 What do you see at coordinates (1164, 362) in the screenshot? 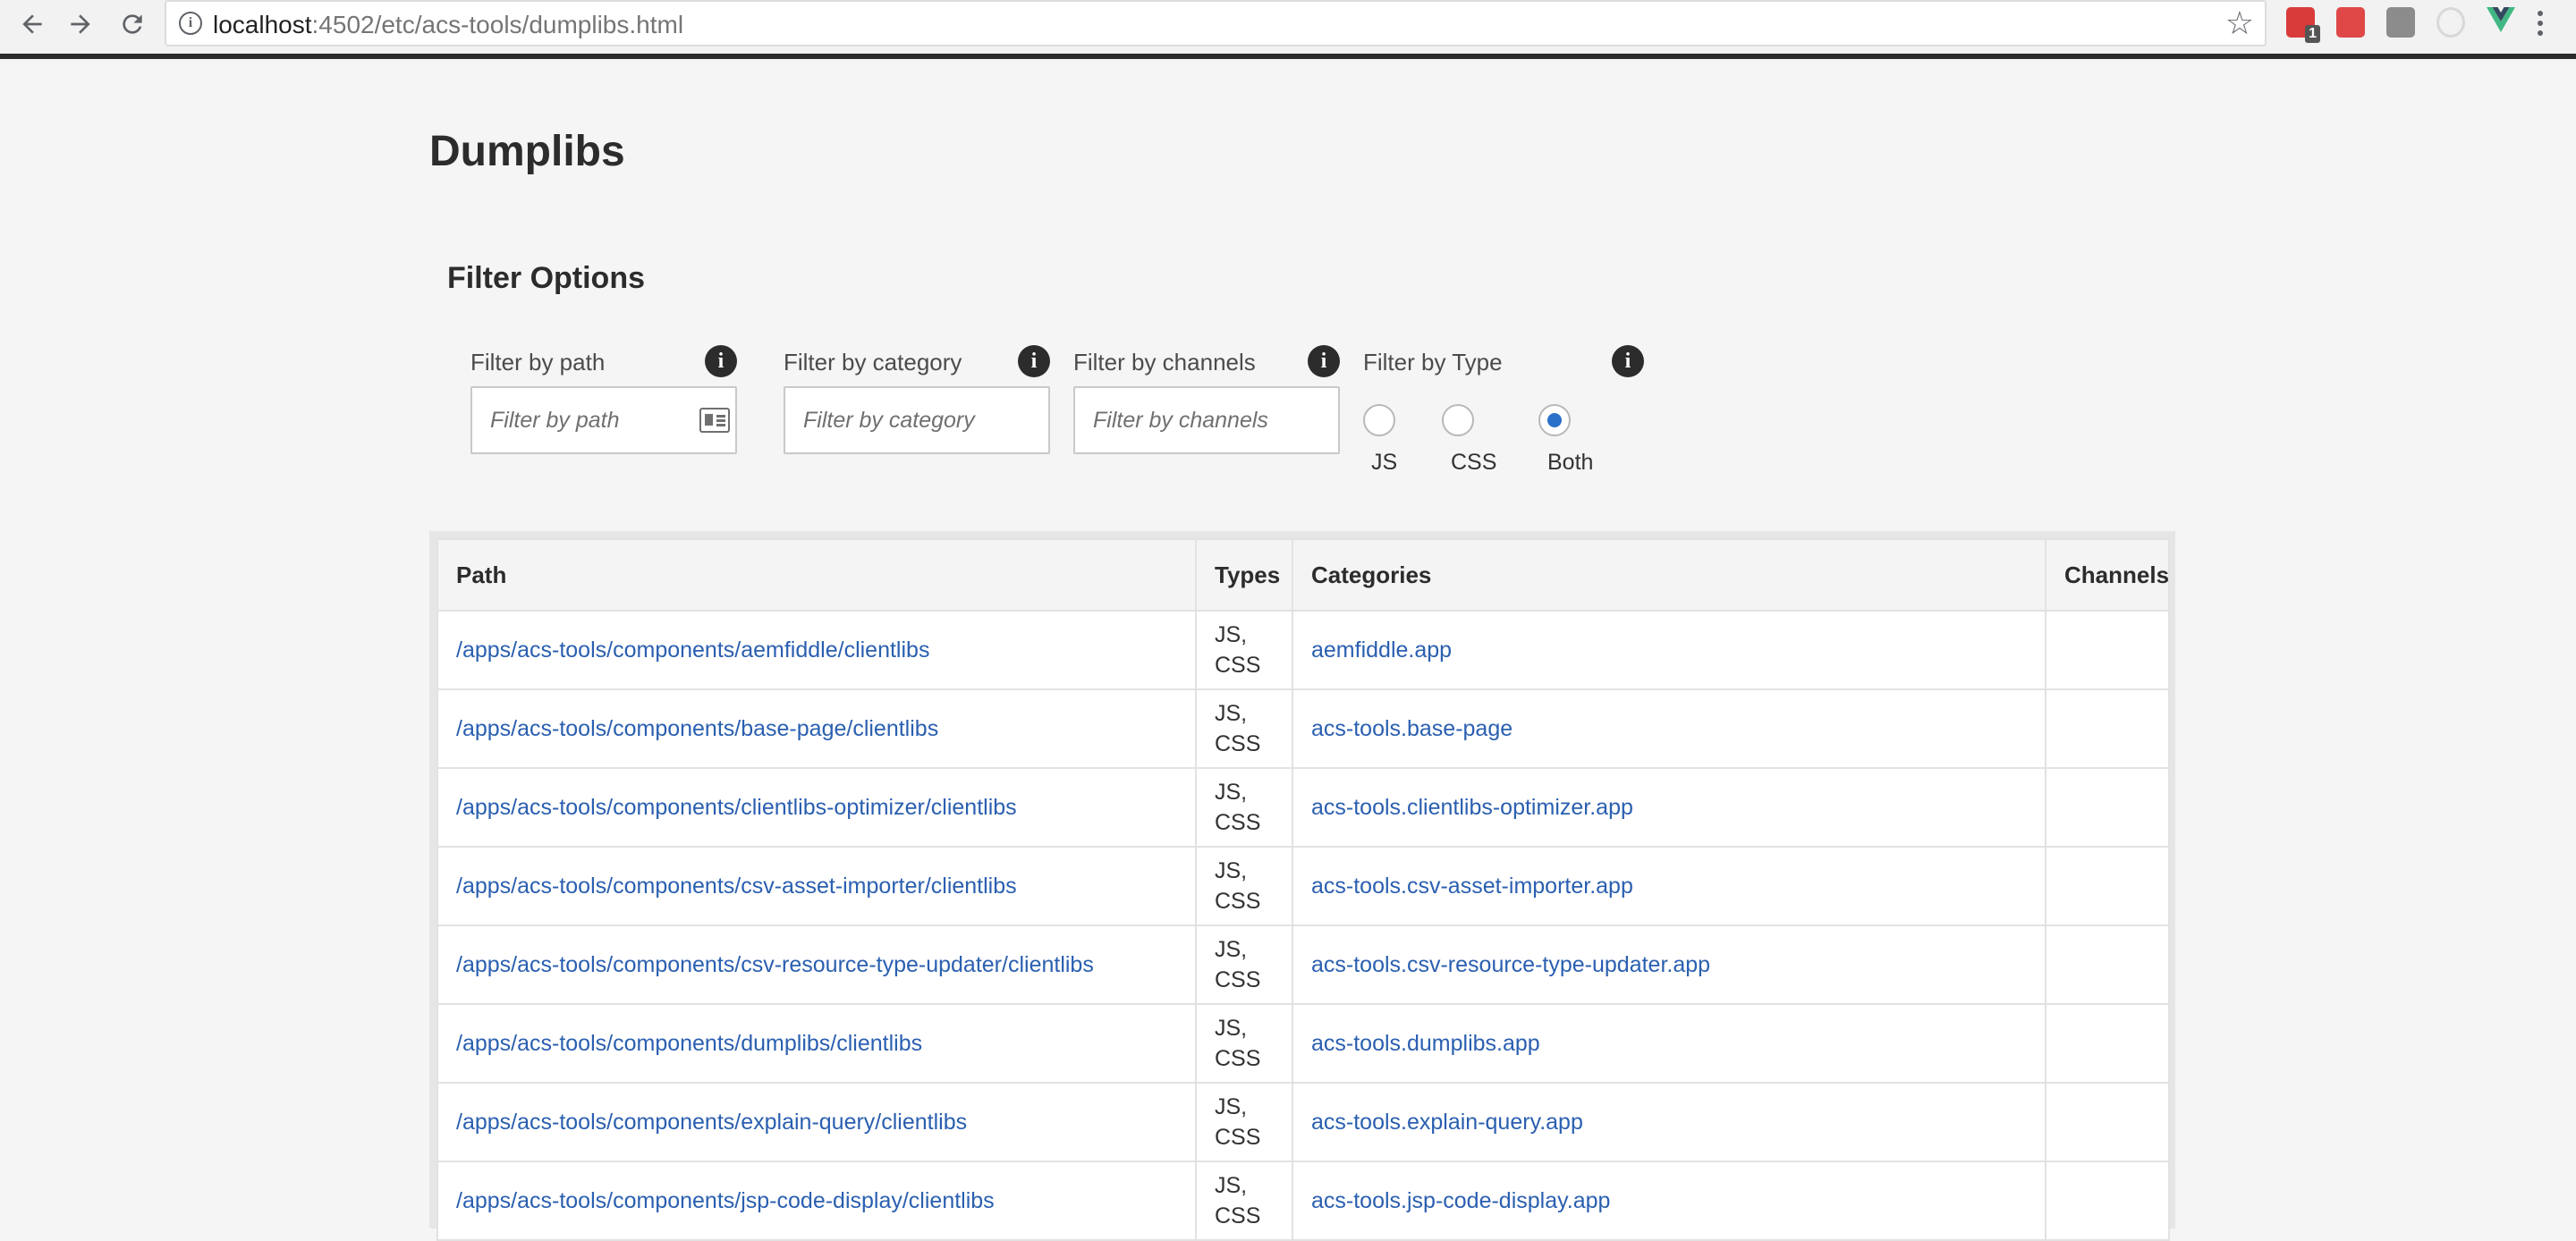
I see `filter-channels-label: Filter by channels` at bounding box center [1164, 362].